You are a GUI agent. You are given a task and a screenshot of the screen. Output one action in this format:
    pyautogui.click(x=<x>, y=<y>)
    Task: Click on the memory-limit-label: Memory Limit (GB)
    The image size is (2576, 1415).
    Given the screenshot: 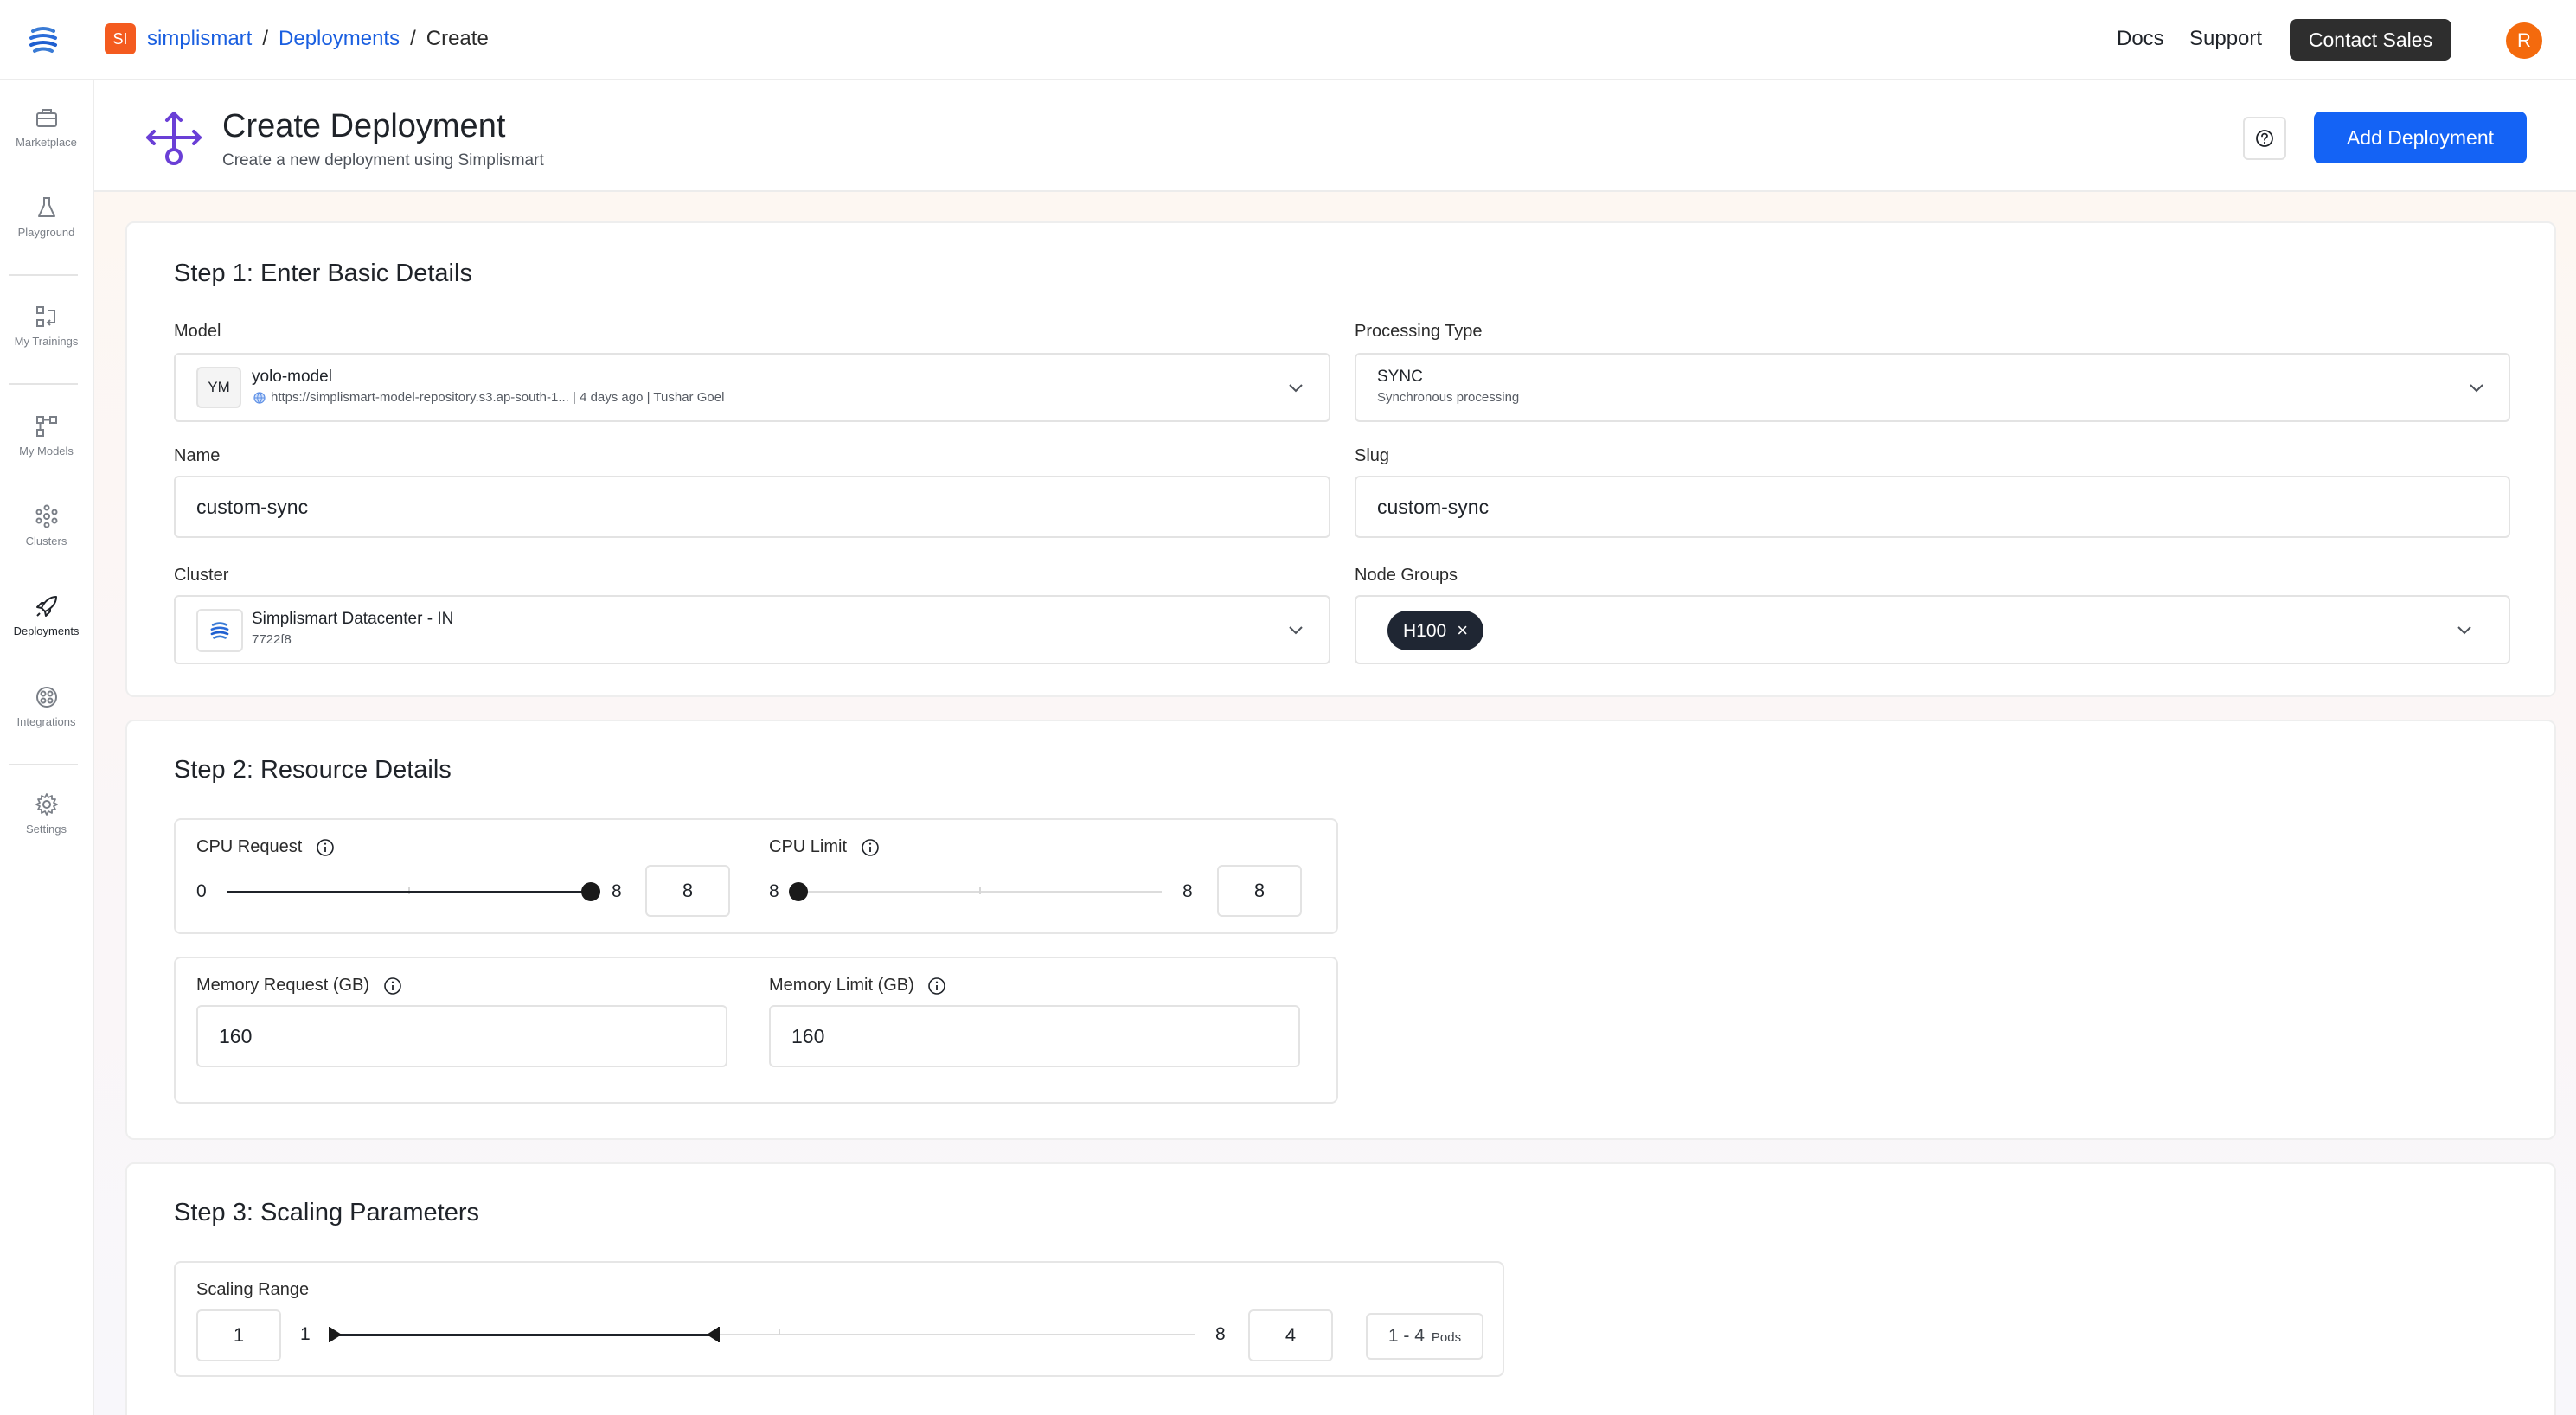 What is the action you would take?
    pyautogui.click(x=857, y=985)
    